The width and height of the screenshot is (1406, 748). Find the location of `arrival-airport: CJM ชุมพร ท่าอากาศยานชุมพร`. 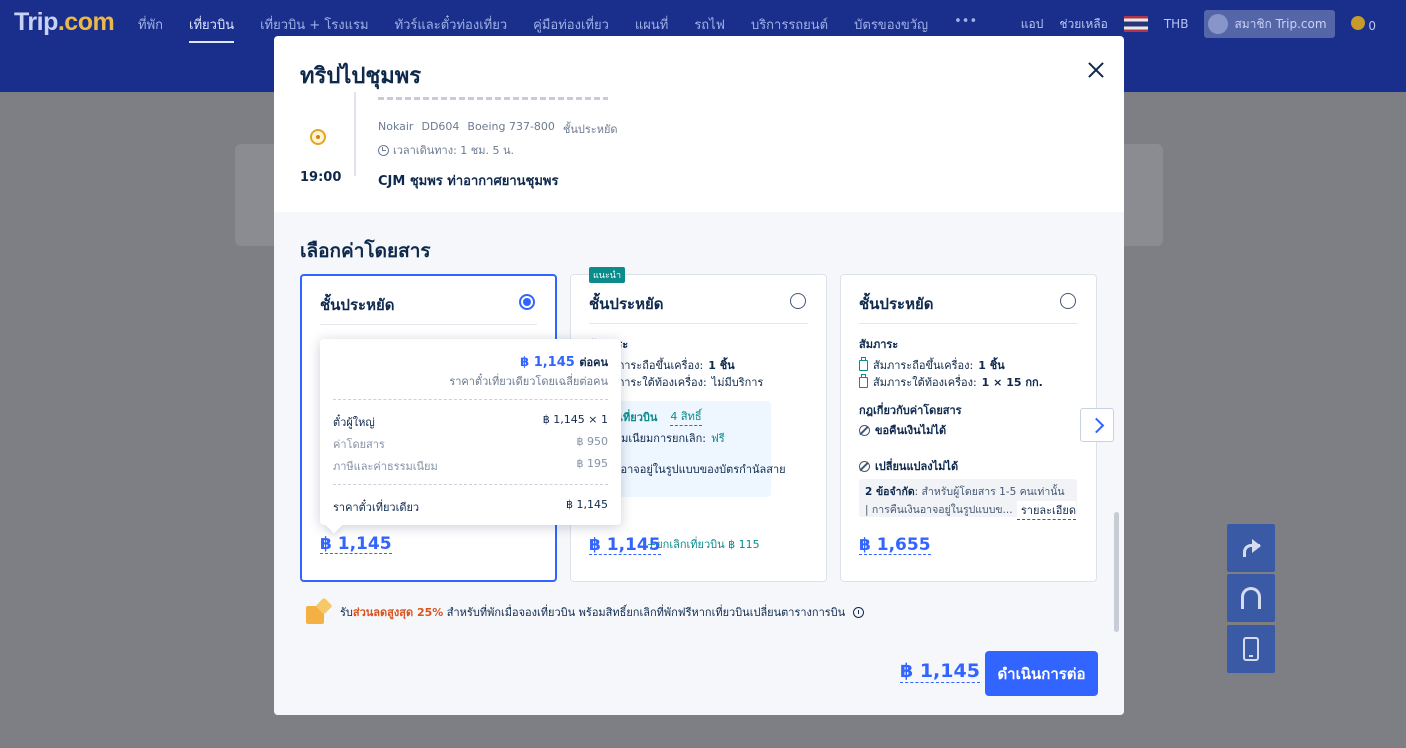

arrival-airport: CJM ชุมพร ท่าอากาศยานชุมพร is located at coordinates (468, 181).